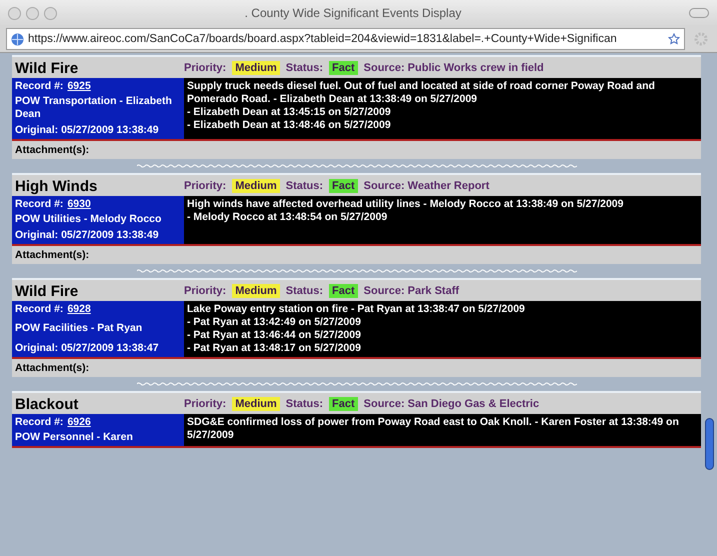 This screenshot has width=717, height=556. Describe the element at coordinates (323, 39) in the screenshot. I see `url-text: https://www.aireoc.com/SanCoCa7/boards/board.aspx?tableid=204&viewid=1831&label=.+County+Wide+Significan` at that location.